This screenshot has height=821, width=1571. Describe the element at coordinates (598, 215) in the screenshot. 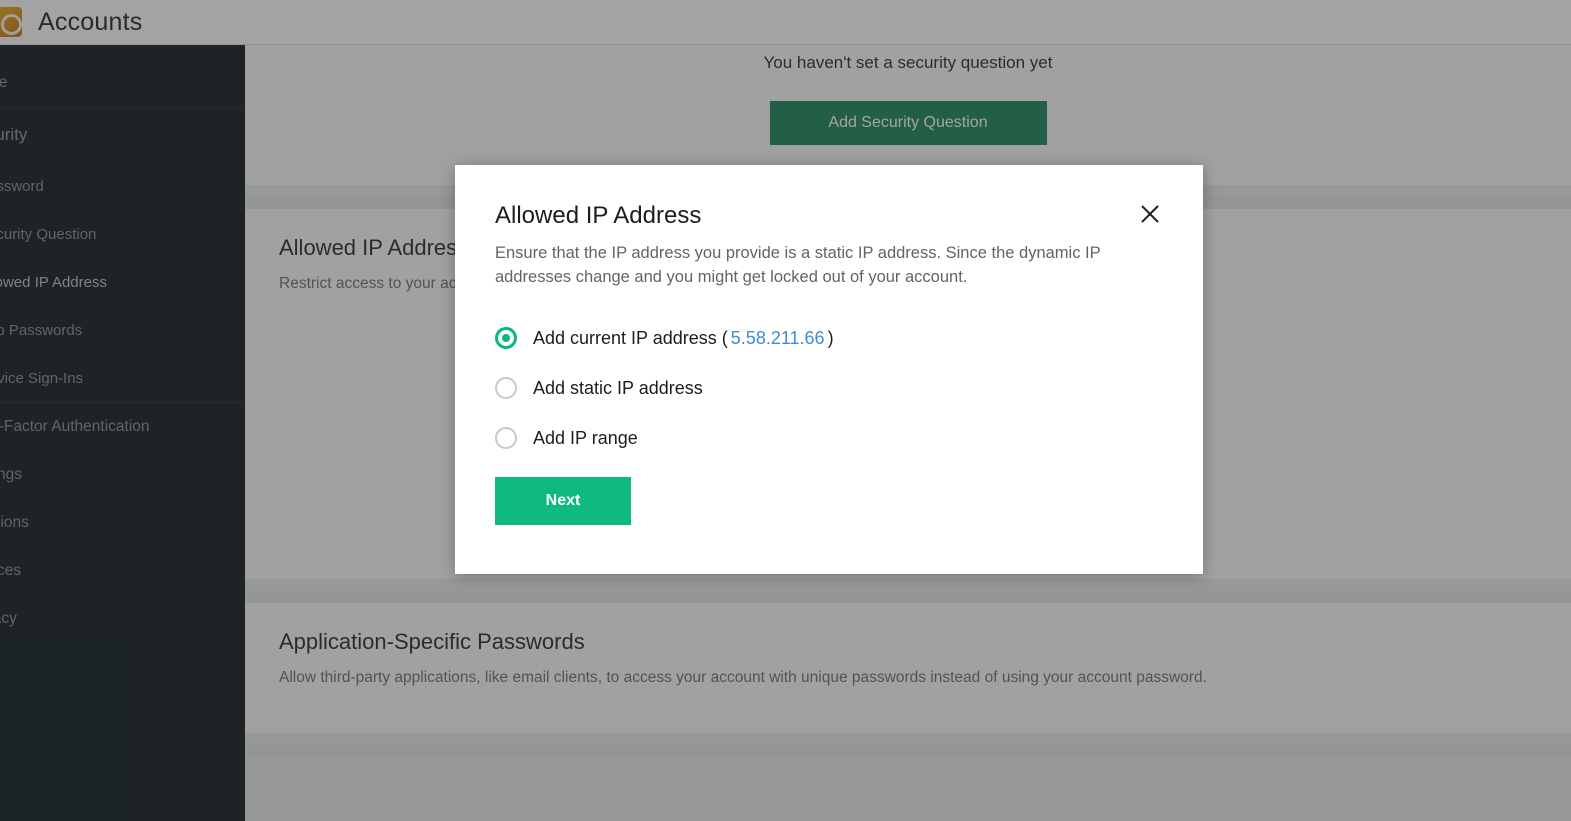

I see `dialog-title: Allowed IP Address` at that location.